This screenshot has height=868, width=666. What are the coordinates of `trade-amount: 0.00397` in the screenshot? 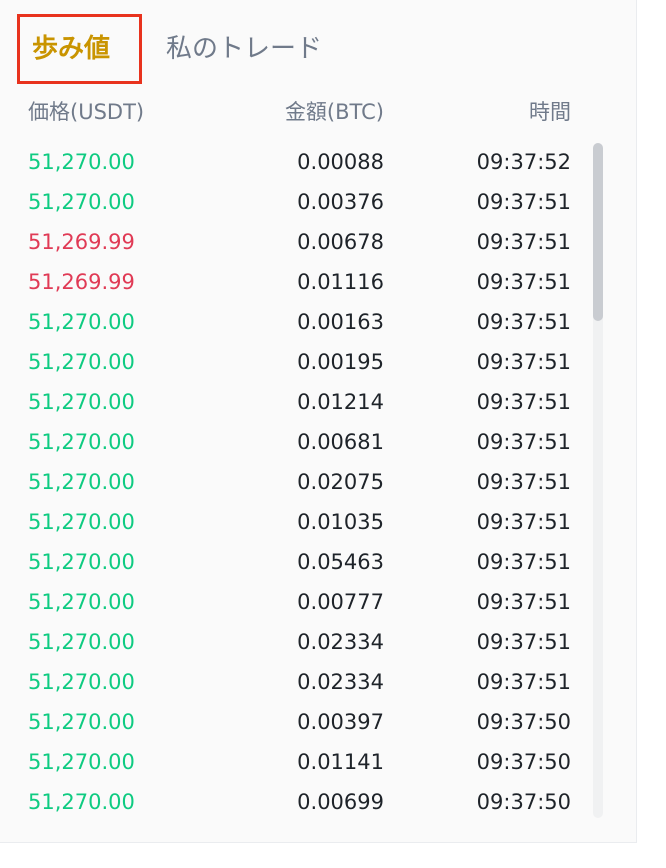 It's located at (340, 722).